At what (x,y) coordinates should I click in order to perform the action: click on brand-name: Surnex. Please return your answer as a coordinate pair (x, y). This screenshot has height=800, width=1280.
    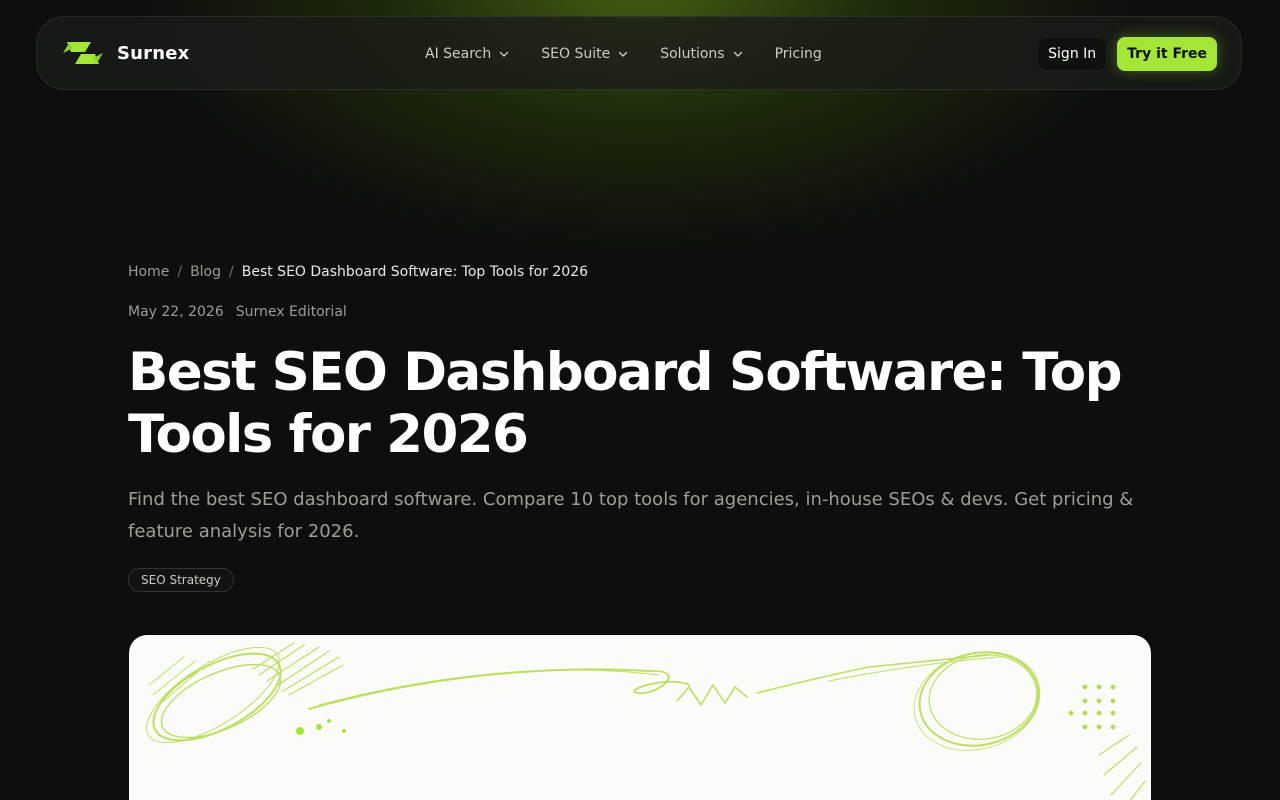
    Looking at the image, I should click on (153, 53).